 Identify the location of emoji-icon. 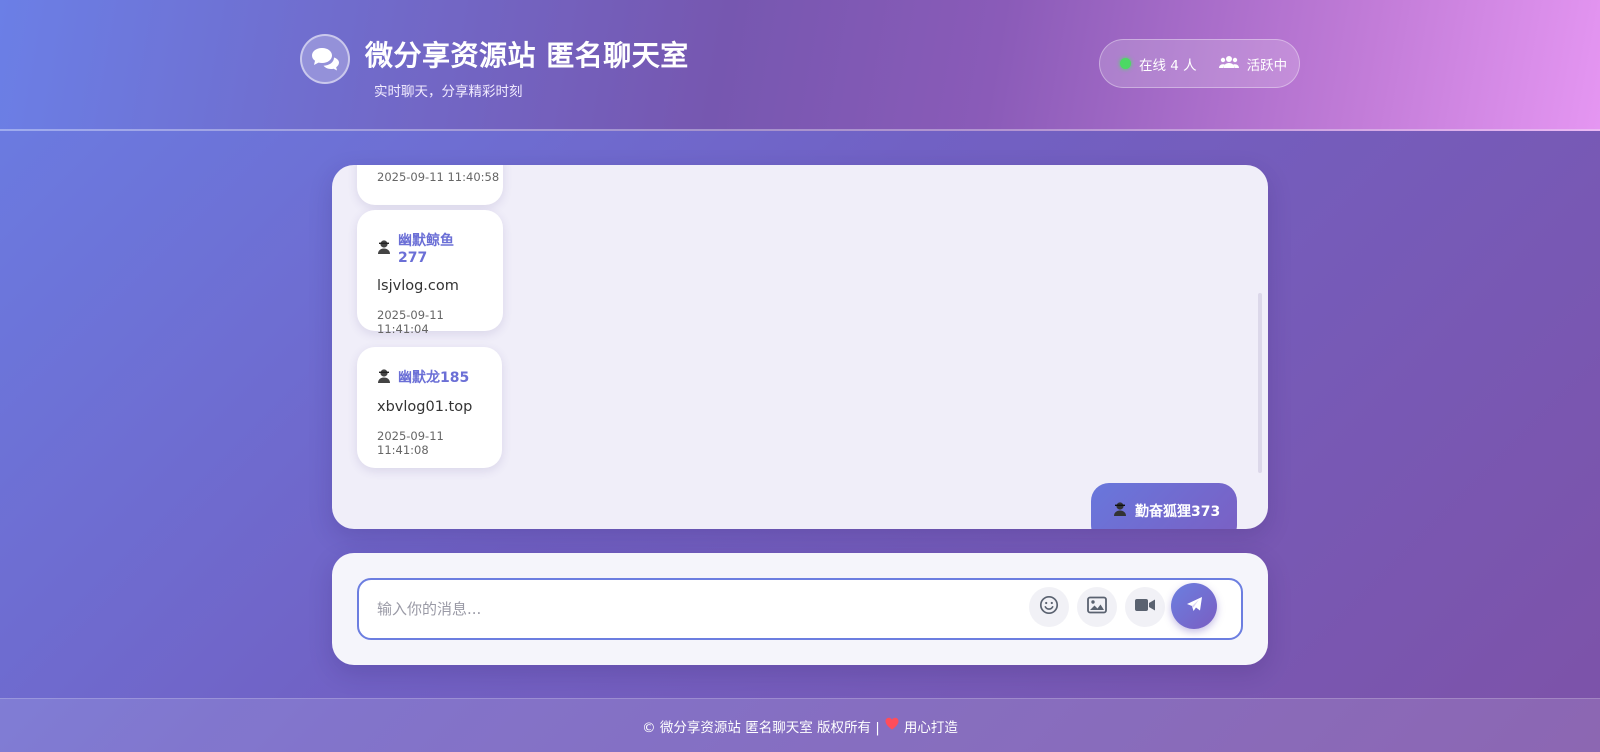
(1049, 607).